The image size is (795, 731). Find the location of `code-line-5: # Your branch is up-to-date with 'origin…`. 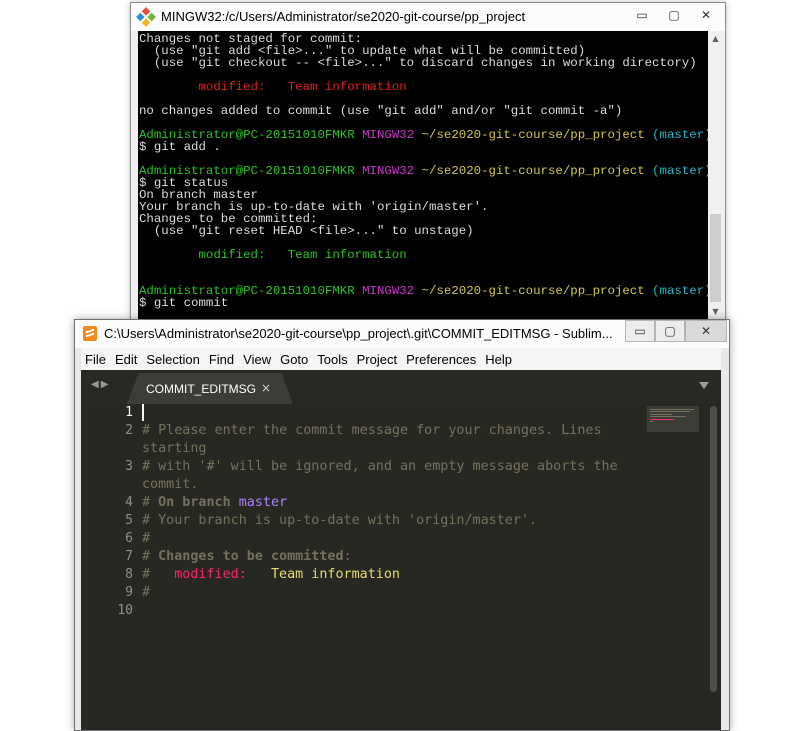

code-line-5: # Your branch is up-to-date with 'origin… is located at coordinates (387, 521).